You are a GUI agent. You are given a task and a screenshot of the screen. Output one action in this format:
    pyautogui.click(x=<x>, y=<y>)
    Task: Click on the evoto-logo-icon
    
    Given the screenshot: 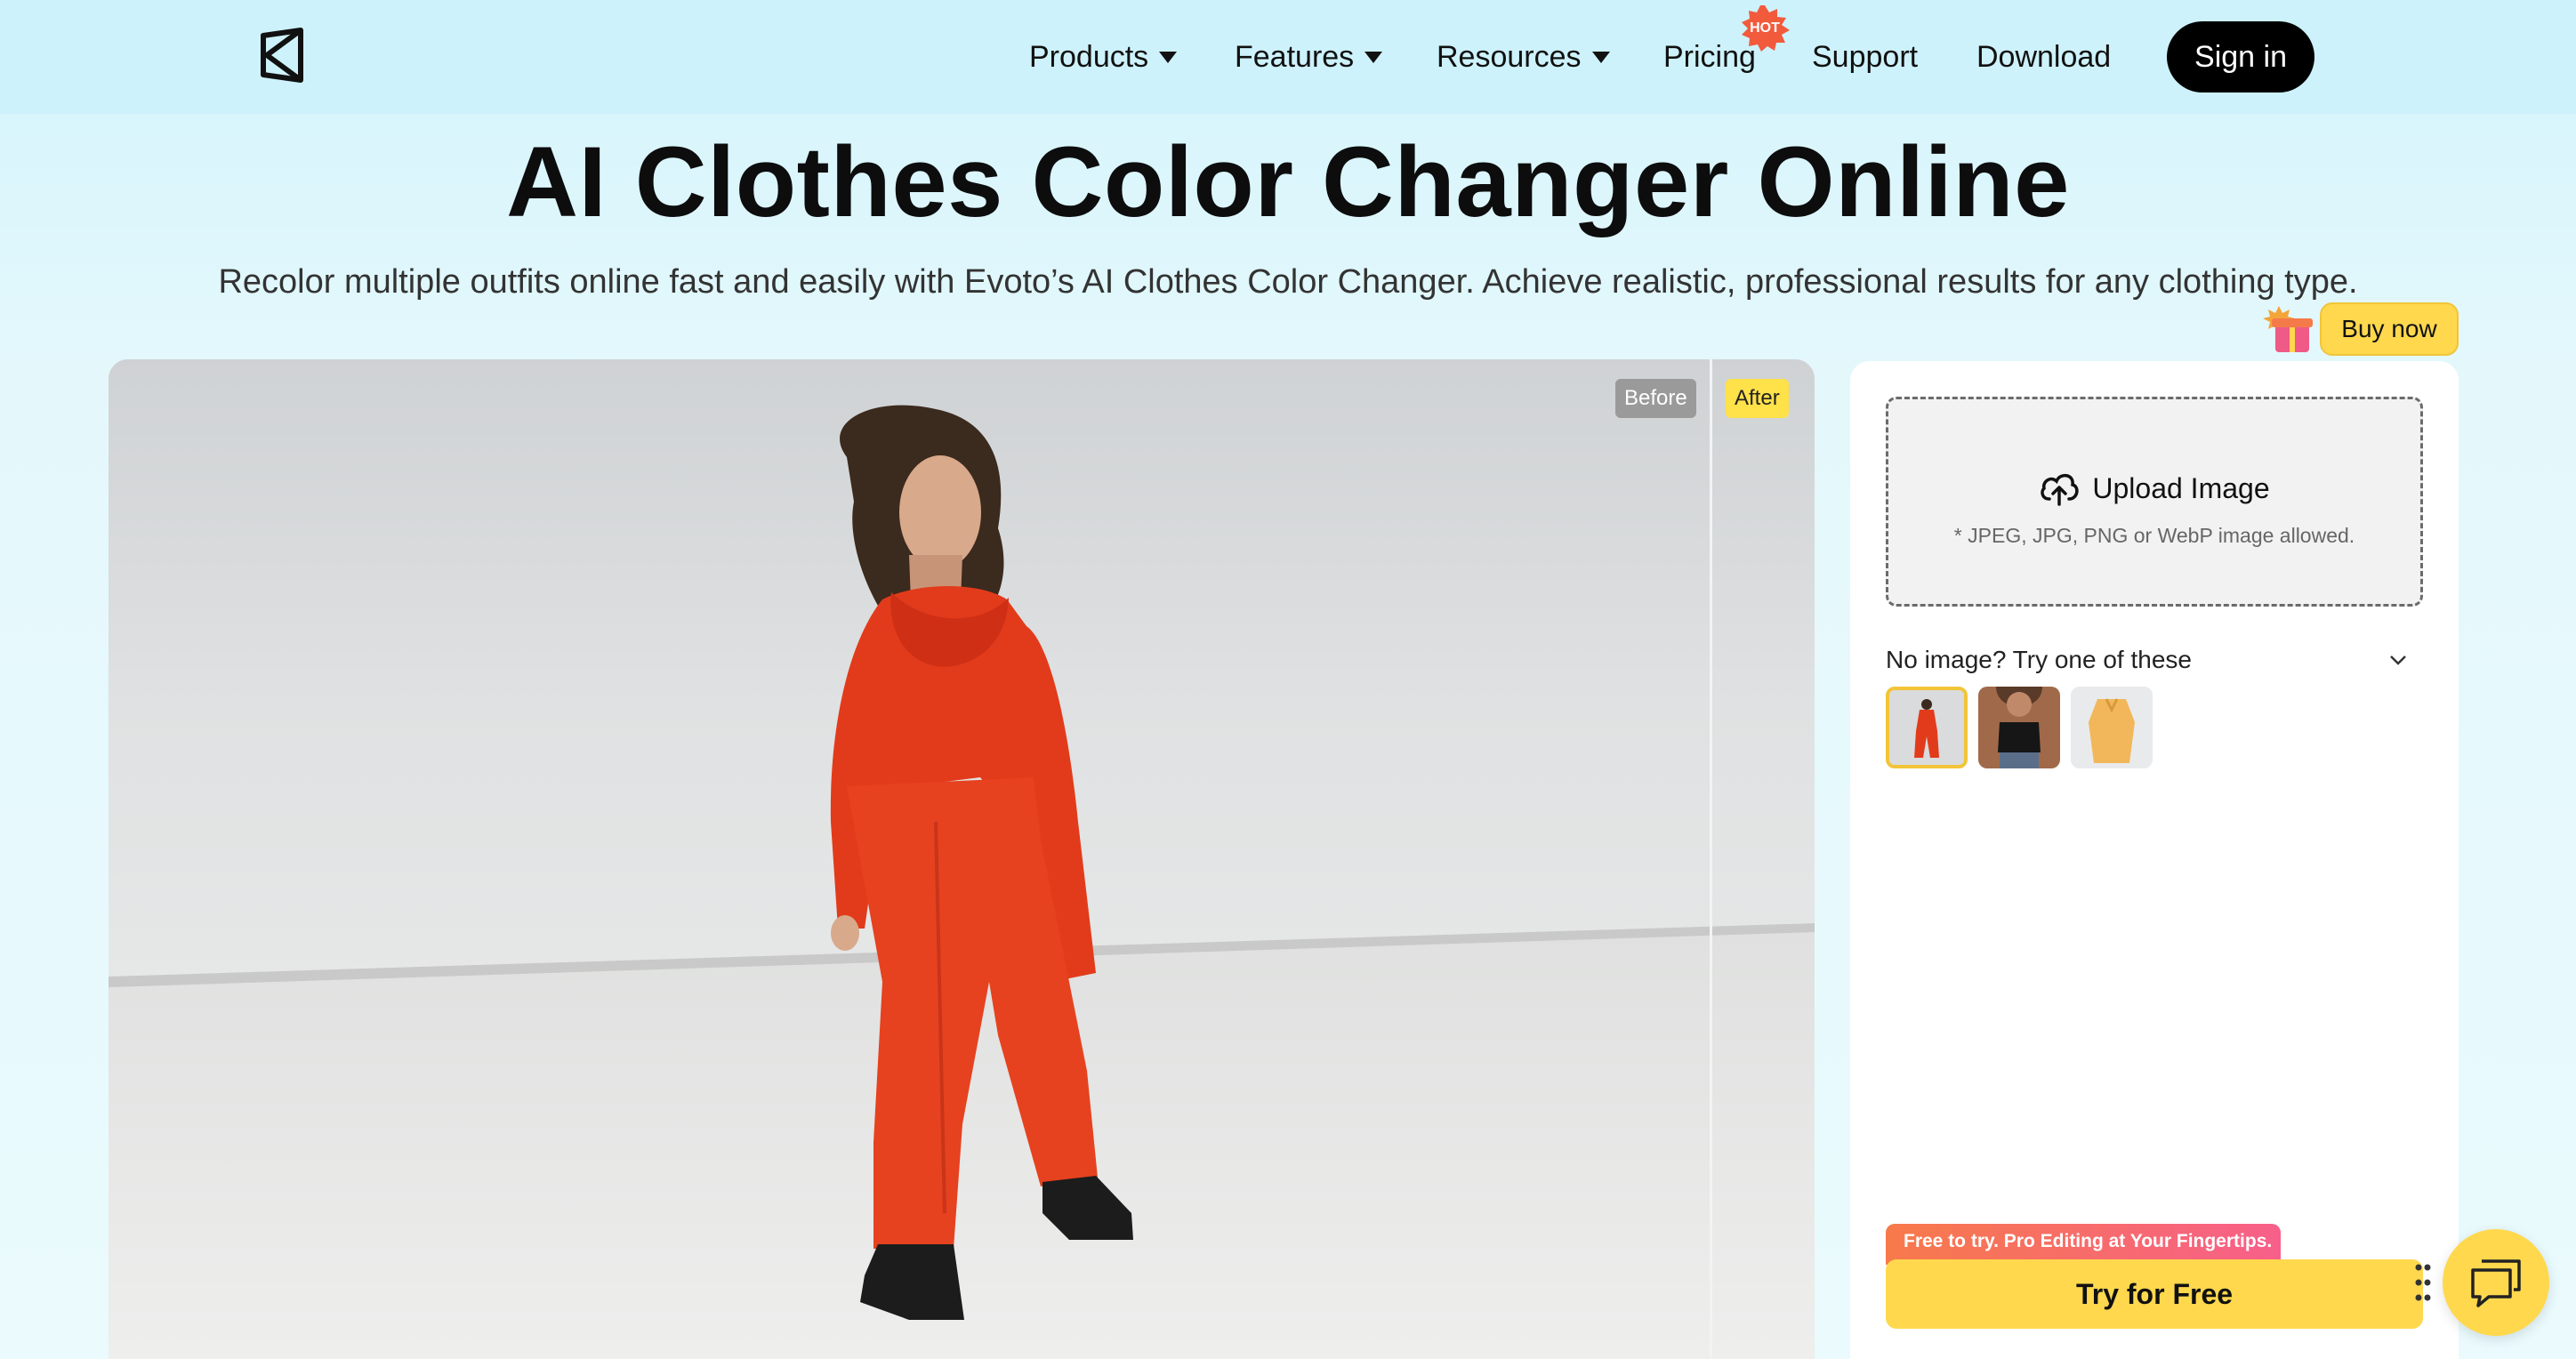 What is the action you would take?
    pyautogui.click(x=282, y=55)
    